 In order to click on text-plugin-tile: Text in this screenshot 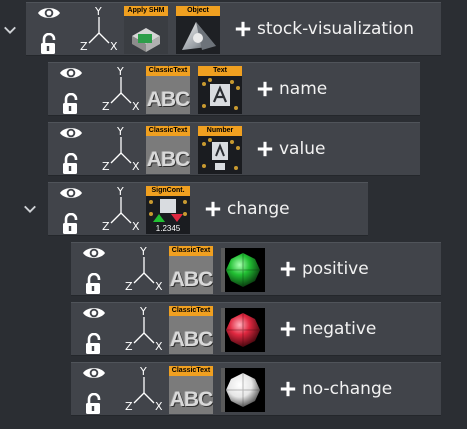, I will do `click(220, 90)`.